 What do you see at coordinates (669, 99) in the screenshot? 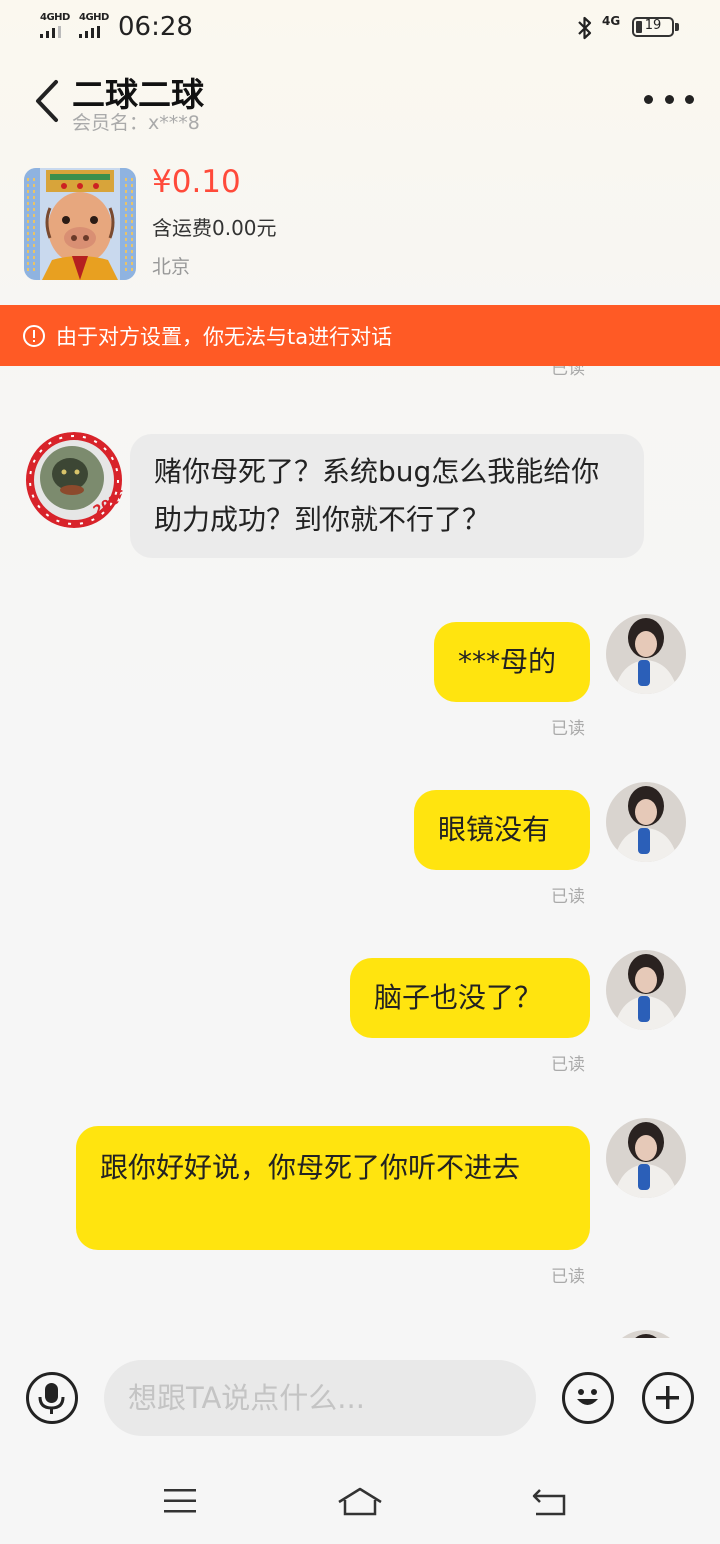
I see `more-options-icon` at bounding box center [669, 99].